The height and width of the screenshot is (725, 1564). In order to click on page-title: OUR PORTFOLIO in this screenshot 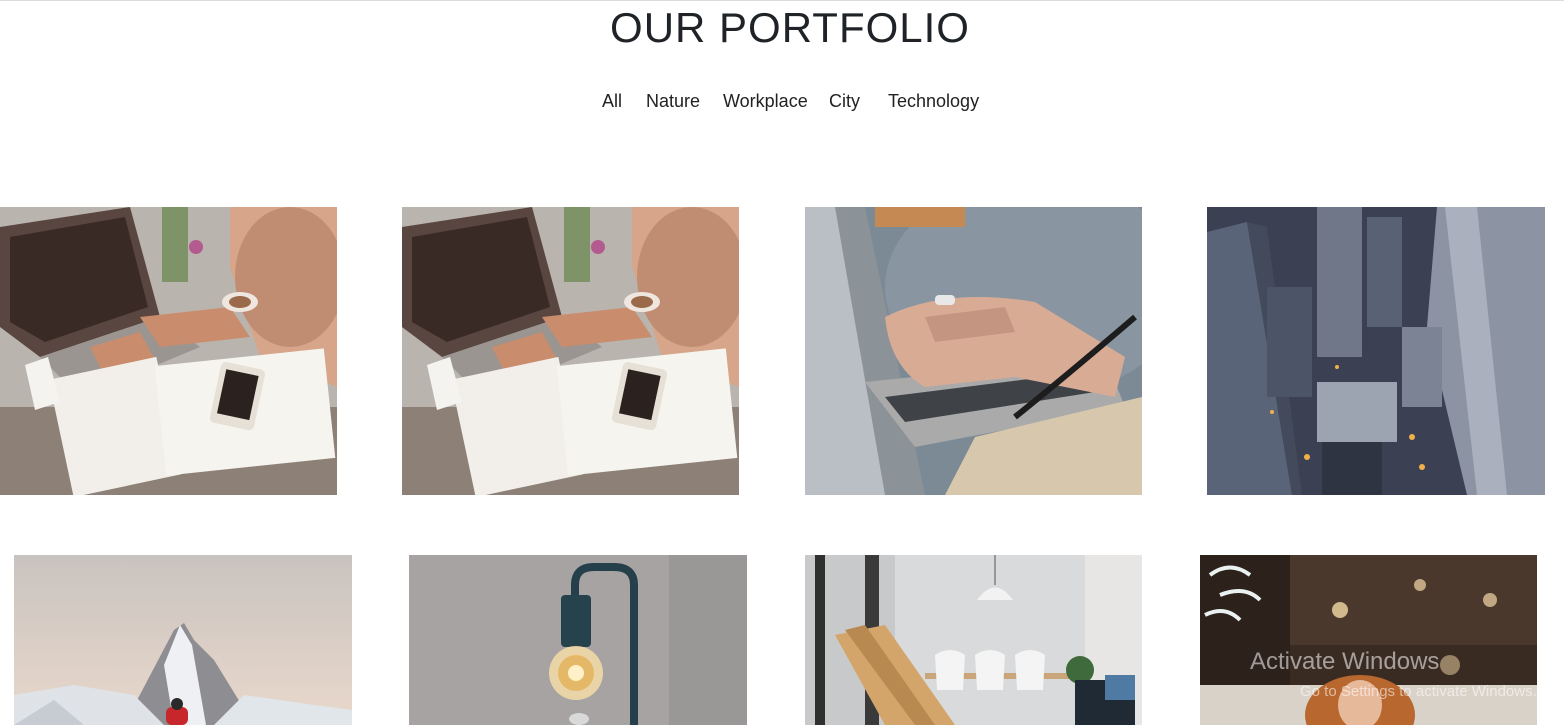, I will do `click(790, 27)`.